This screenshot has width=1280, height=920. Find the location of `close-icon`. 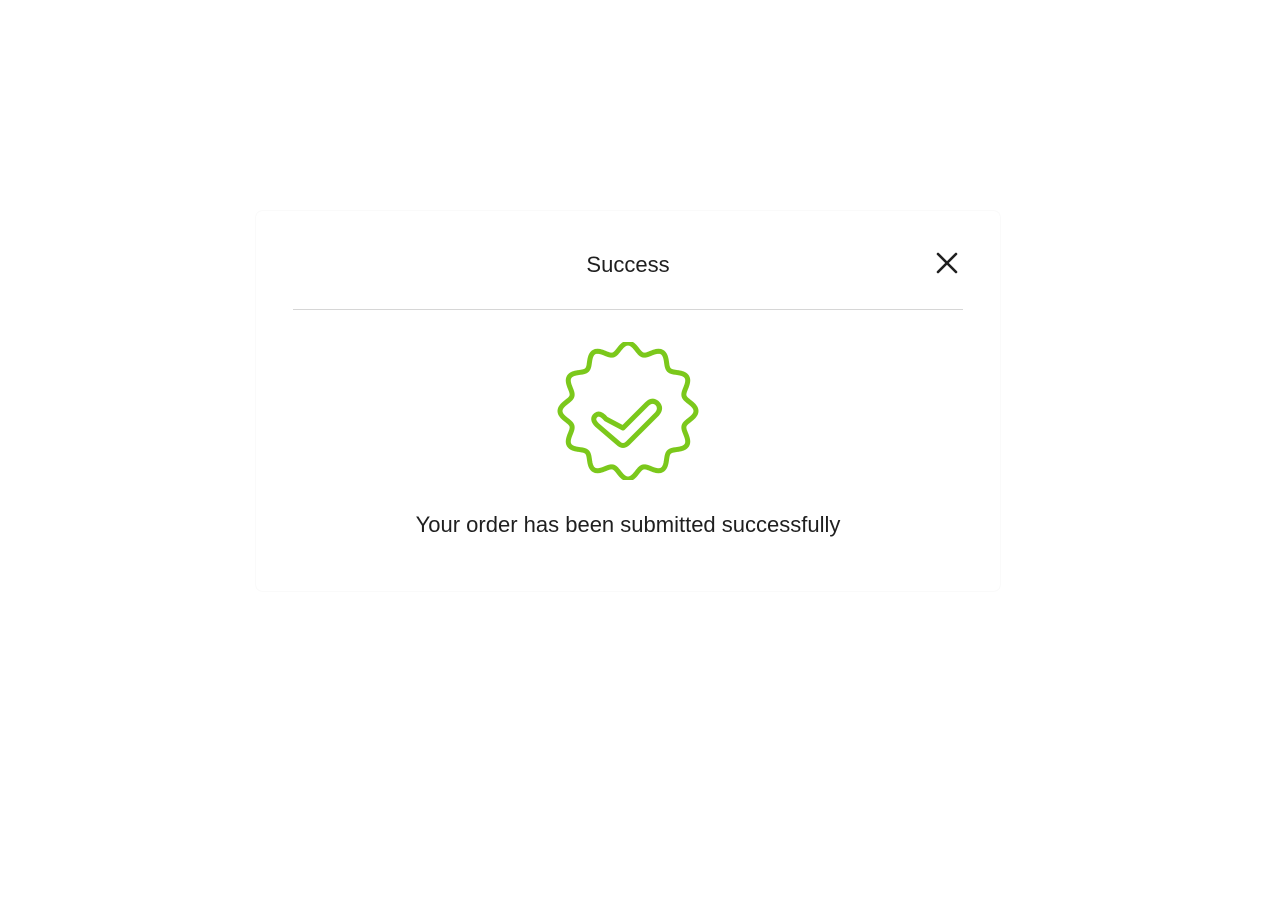

close-icon is located at coordinates (947, 263).